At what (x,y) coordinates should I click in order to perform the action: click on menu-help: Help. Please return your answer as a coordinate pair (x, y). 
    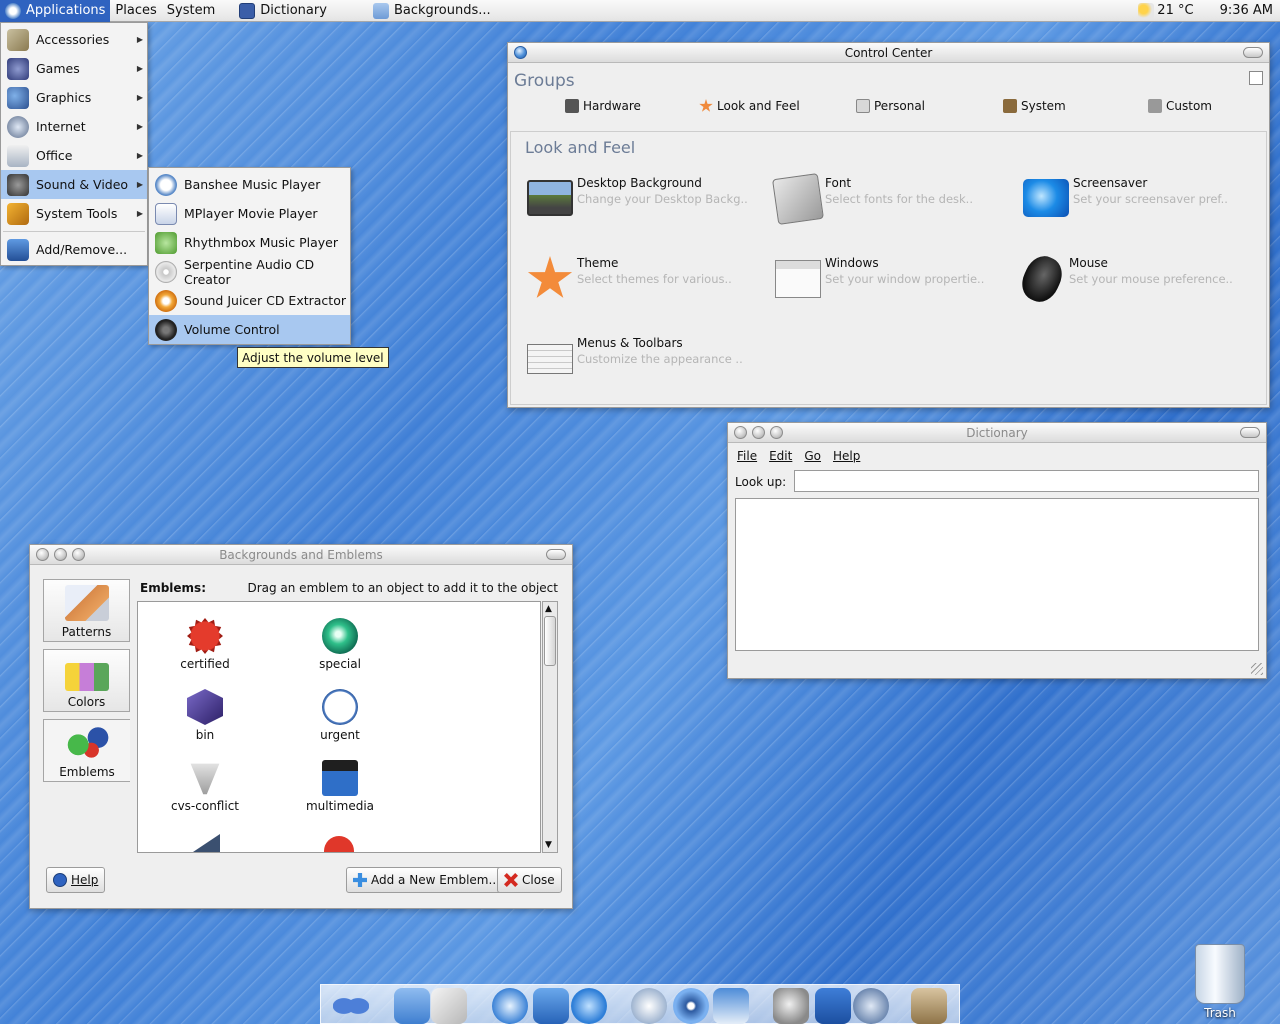
    Looking at the image, I should click on (846, 456).